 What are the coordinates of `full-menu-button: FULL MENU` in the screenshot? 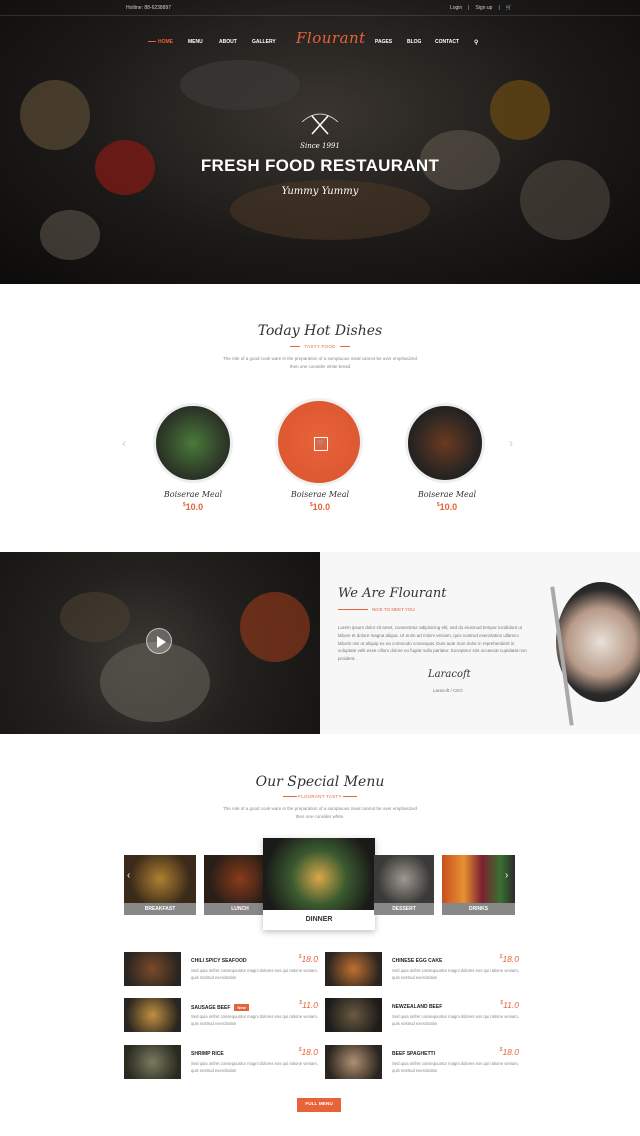 It's located at (319, 1105).